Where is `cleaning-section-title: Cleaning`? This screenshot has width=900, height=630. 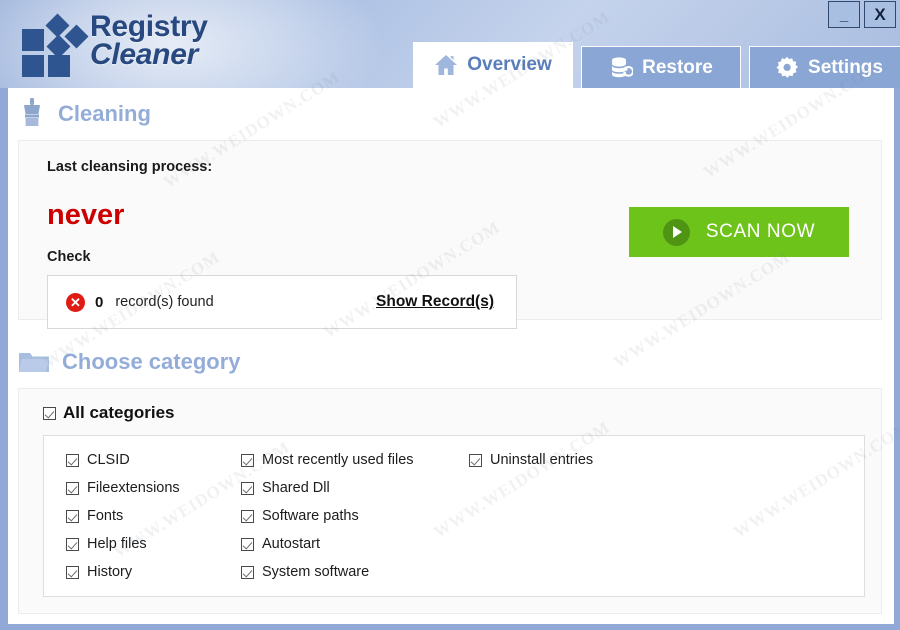 cleaning-section-title: Cleaning is located at coordinates (104, 113).